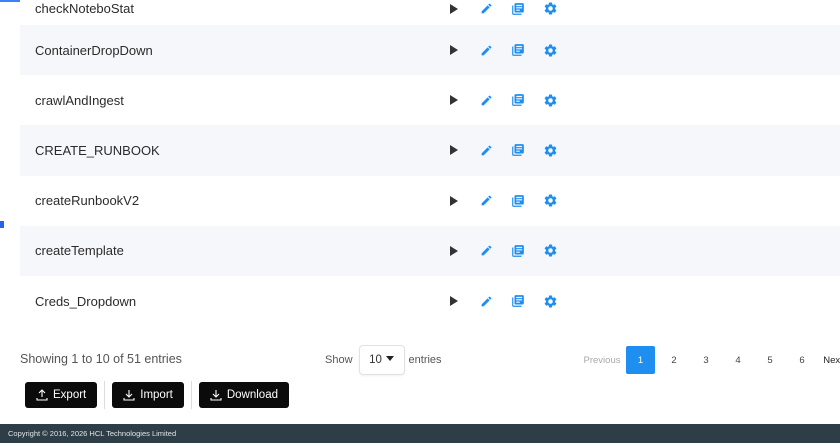 Image resolution: width=840 pixels, height=443 pixels. Describe the element at coordinates (375, 360) in the screenshot. I see `page-size-value: 10` at that location.